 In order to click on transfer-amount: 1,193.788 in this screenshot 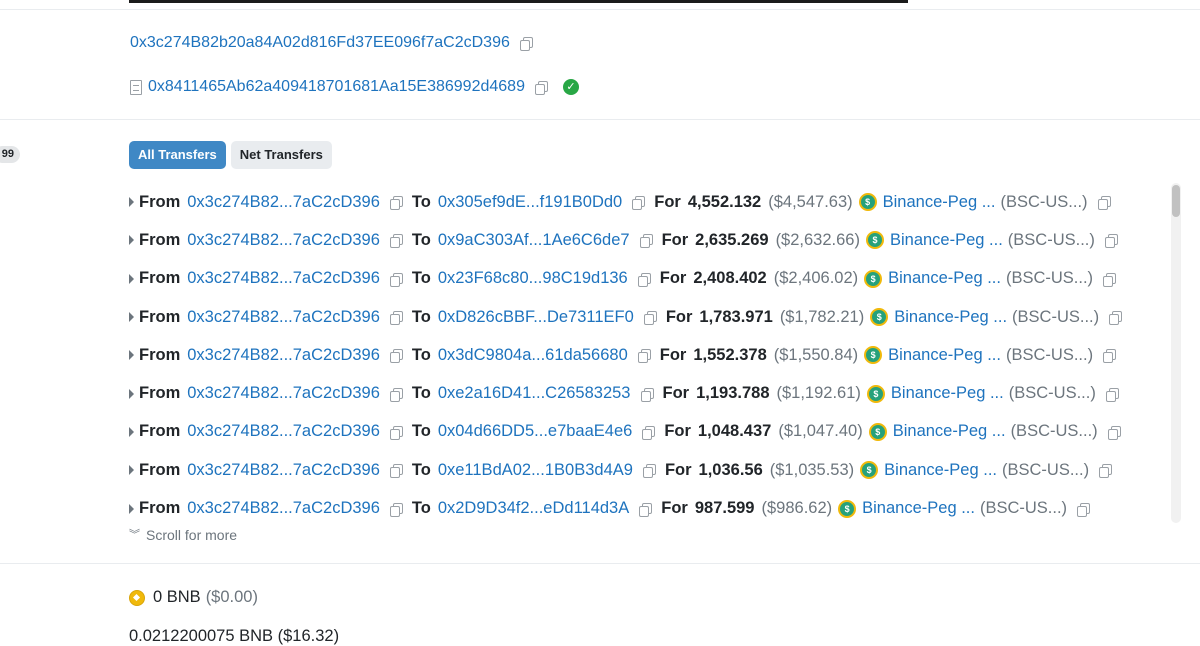, I will do `click(733, 393)`.